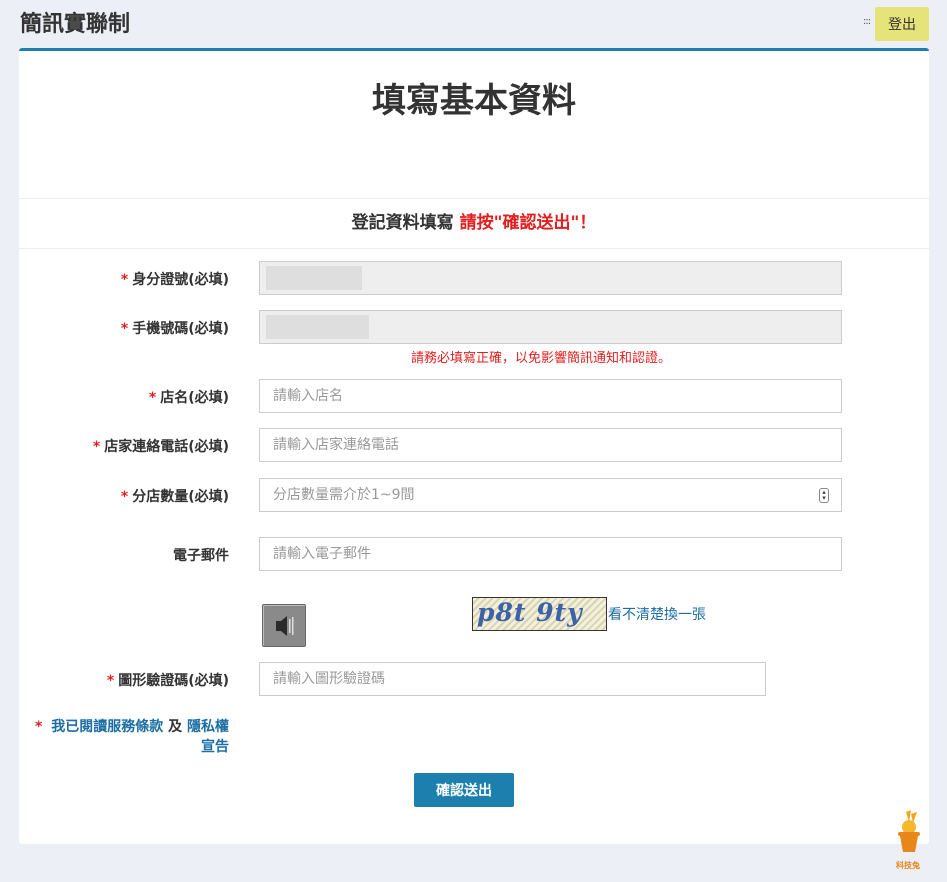  I want to click on privacy-link-line2: 宣告, so click(215, 747).